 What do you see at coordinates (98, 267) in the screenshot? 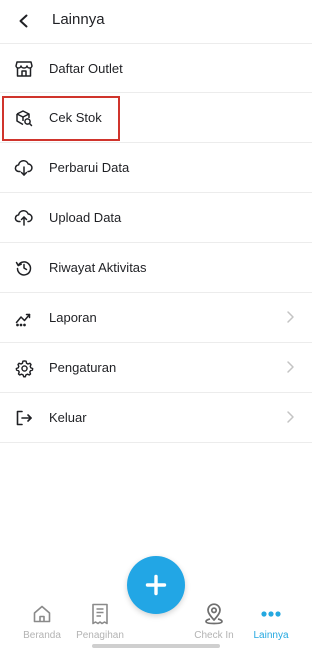
I see `menu-item-label: Riwayat Aktivitas` at bounding box center [98, 267].